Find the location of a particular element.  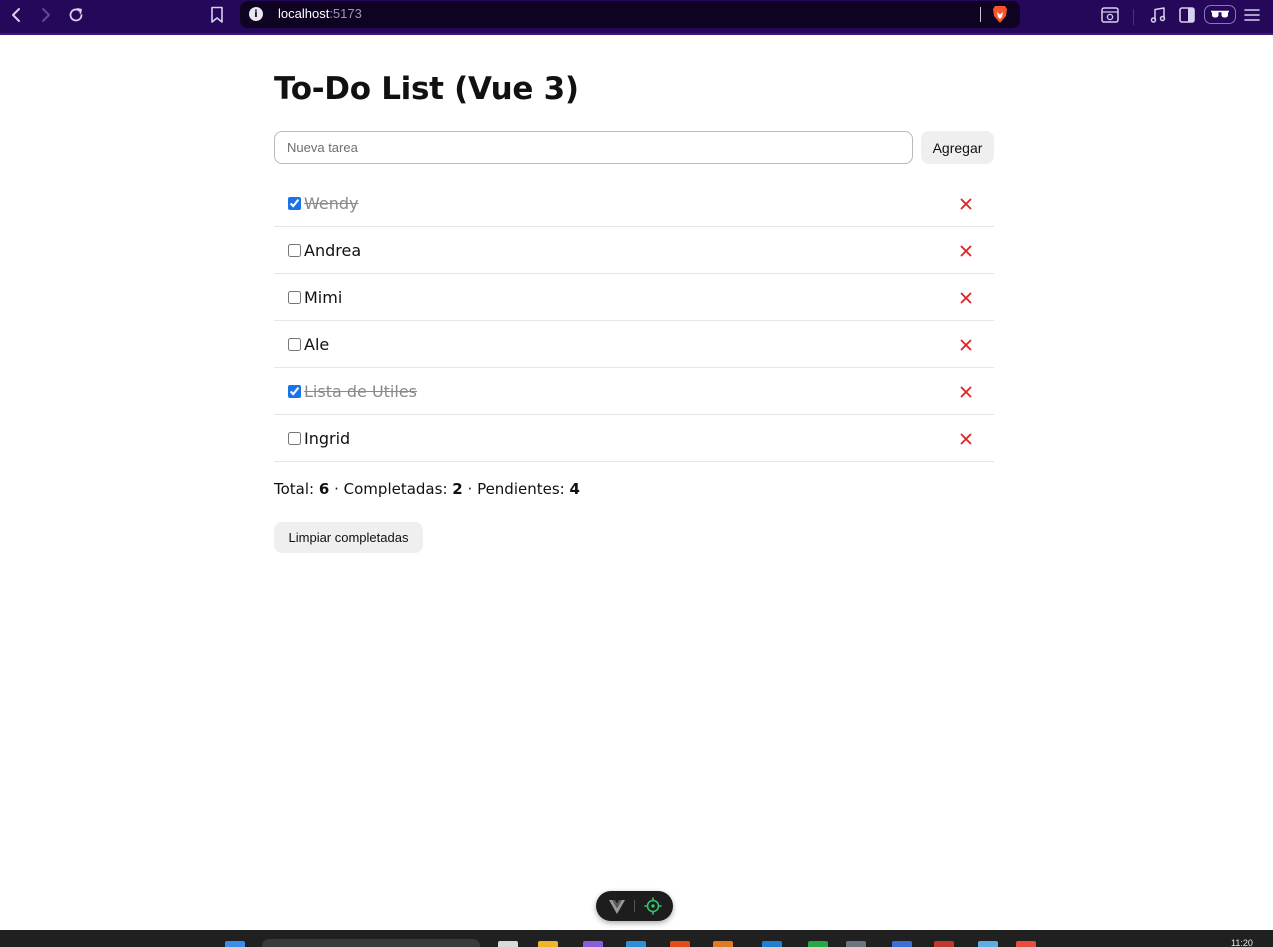

pending-count: 4 is located at coordinates (574, 489).